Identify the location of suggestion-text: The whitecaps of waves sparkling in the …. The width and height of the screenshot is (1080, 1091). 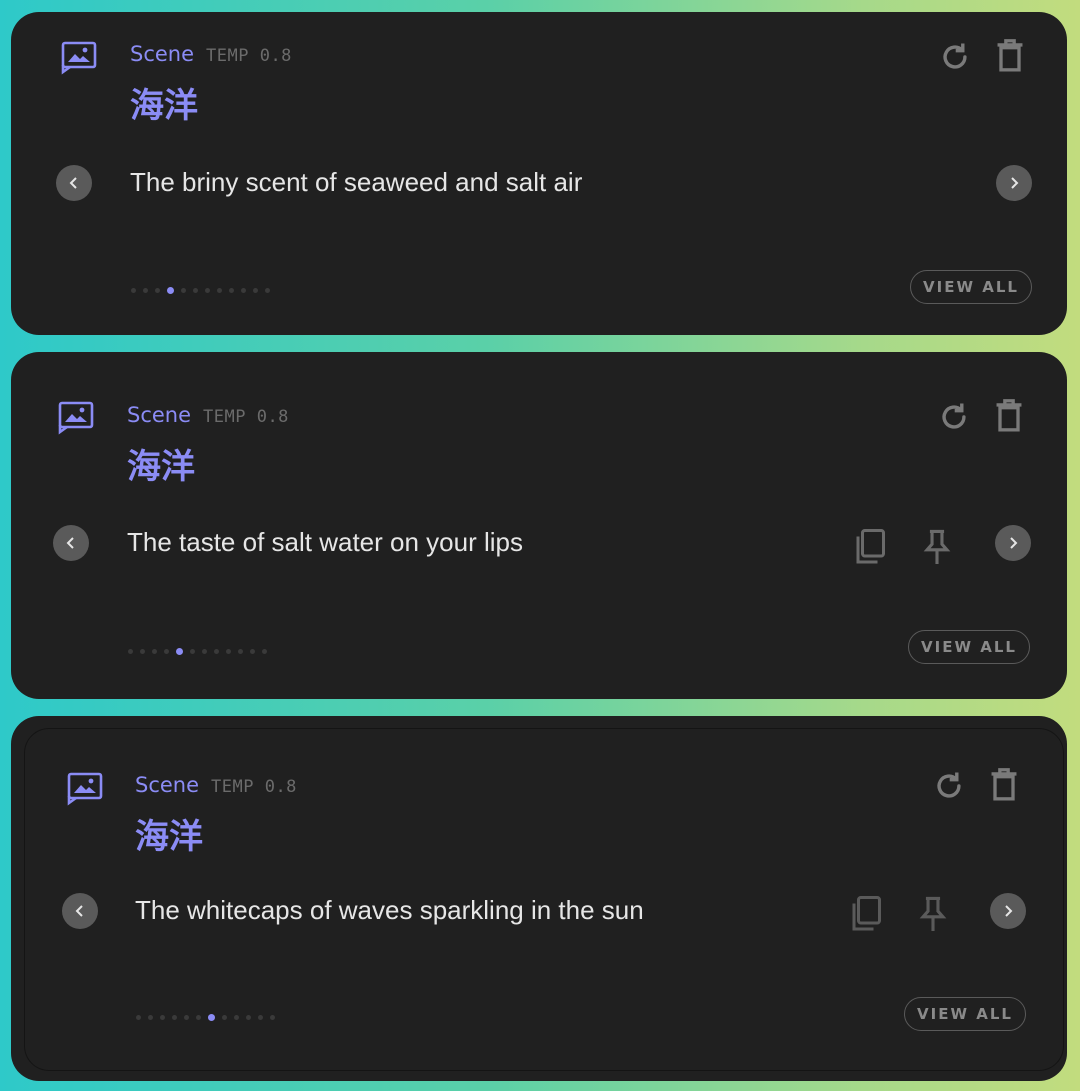
(389, 910).